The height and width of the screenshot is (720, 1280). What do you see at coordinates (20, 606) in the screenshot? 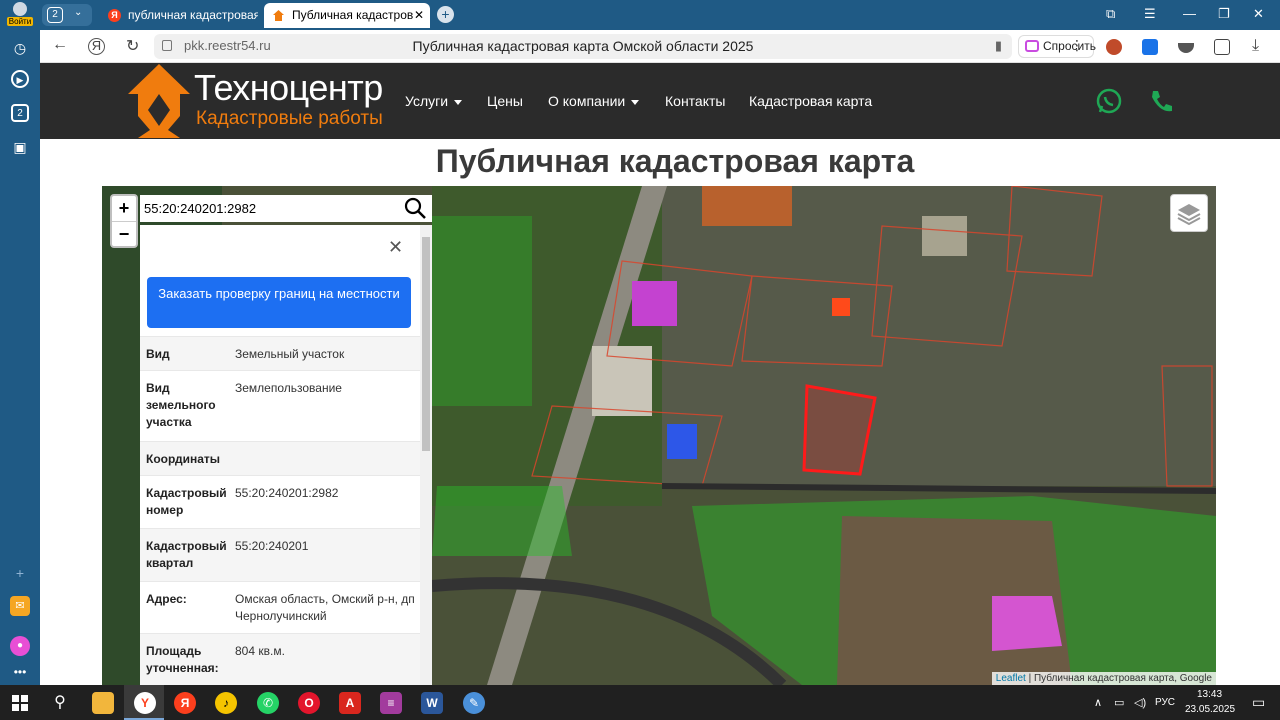
I see `mail-icon: ✉` at bounding box center [20, 606].